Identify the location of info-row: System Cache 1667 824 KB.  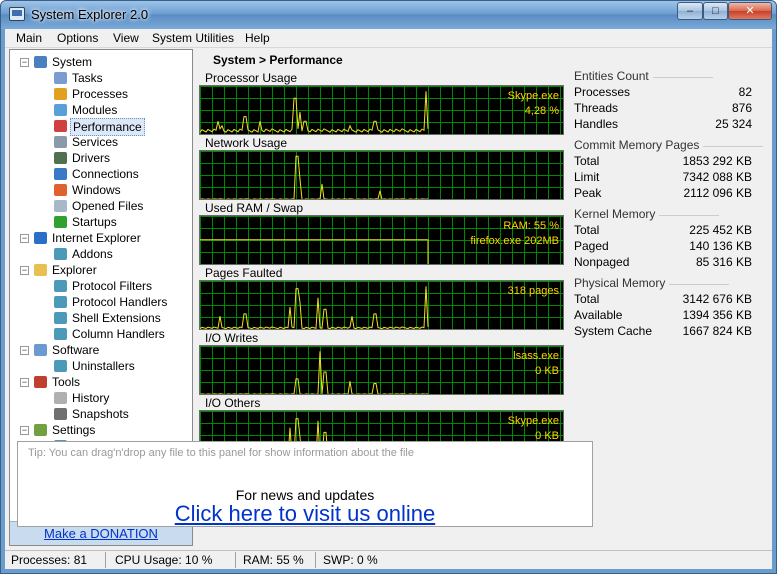
(663, 332).